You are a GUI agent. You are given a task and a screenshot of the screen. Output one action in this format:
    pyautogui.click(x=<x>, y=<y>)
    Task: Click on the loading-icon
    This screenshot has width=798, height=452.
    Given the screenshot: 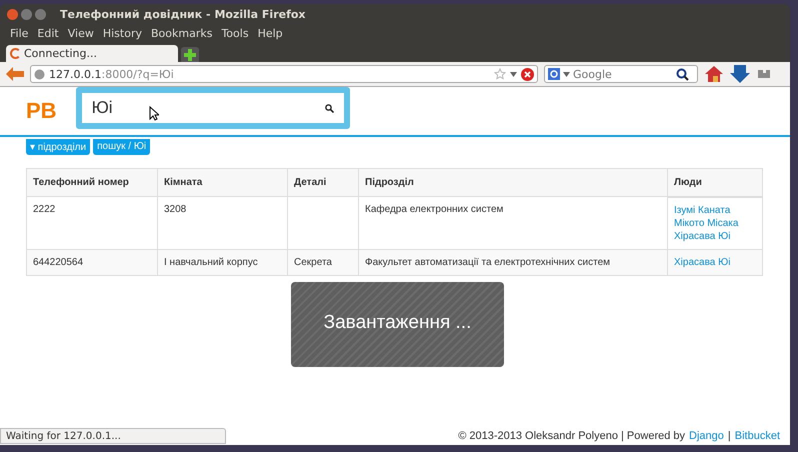 What is the action you would take?
    pyautogui.click(x=15, y=53)
    